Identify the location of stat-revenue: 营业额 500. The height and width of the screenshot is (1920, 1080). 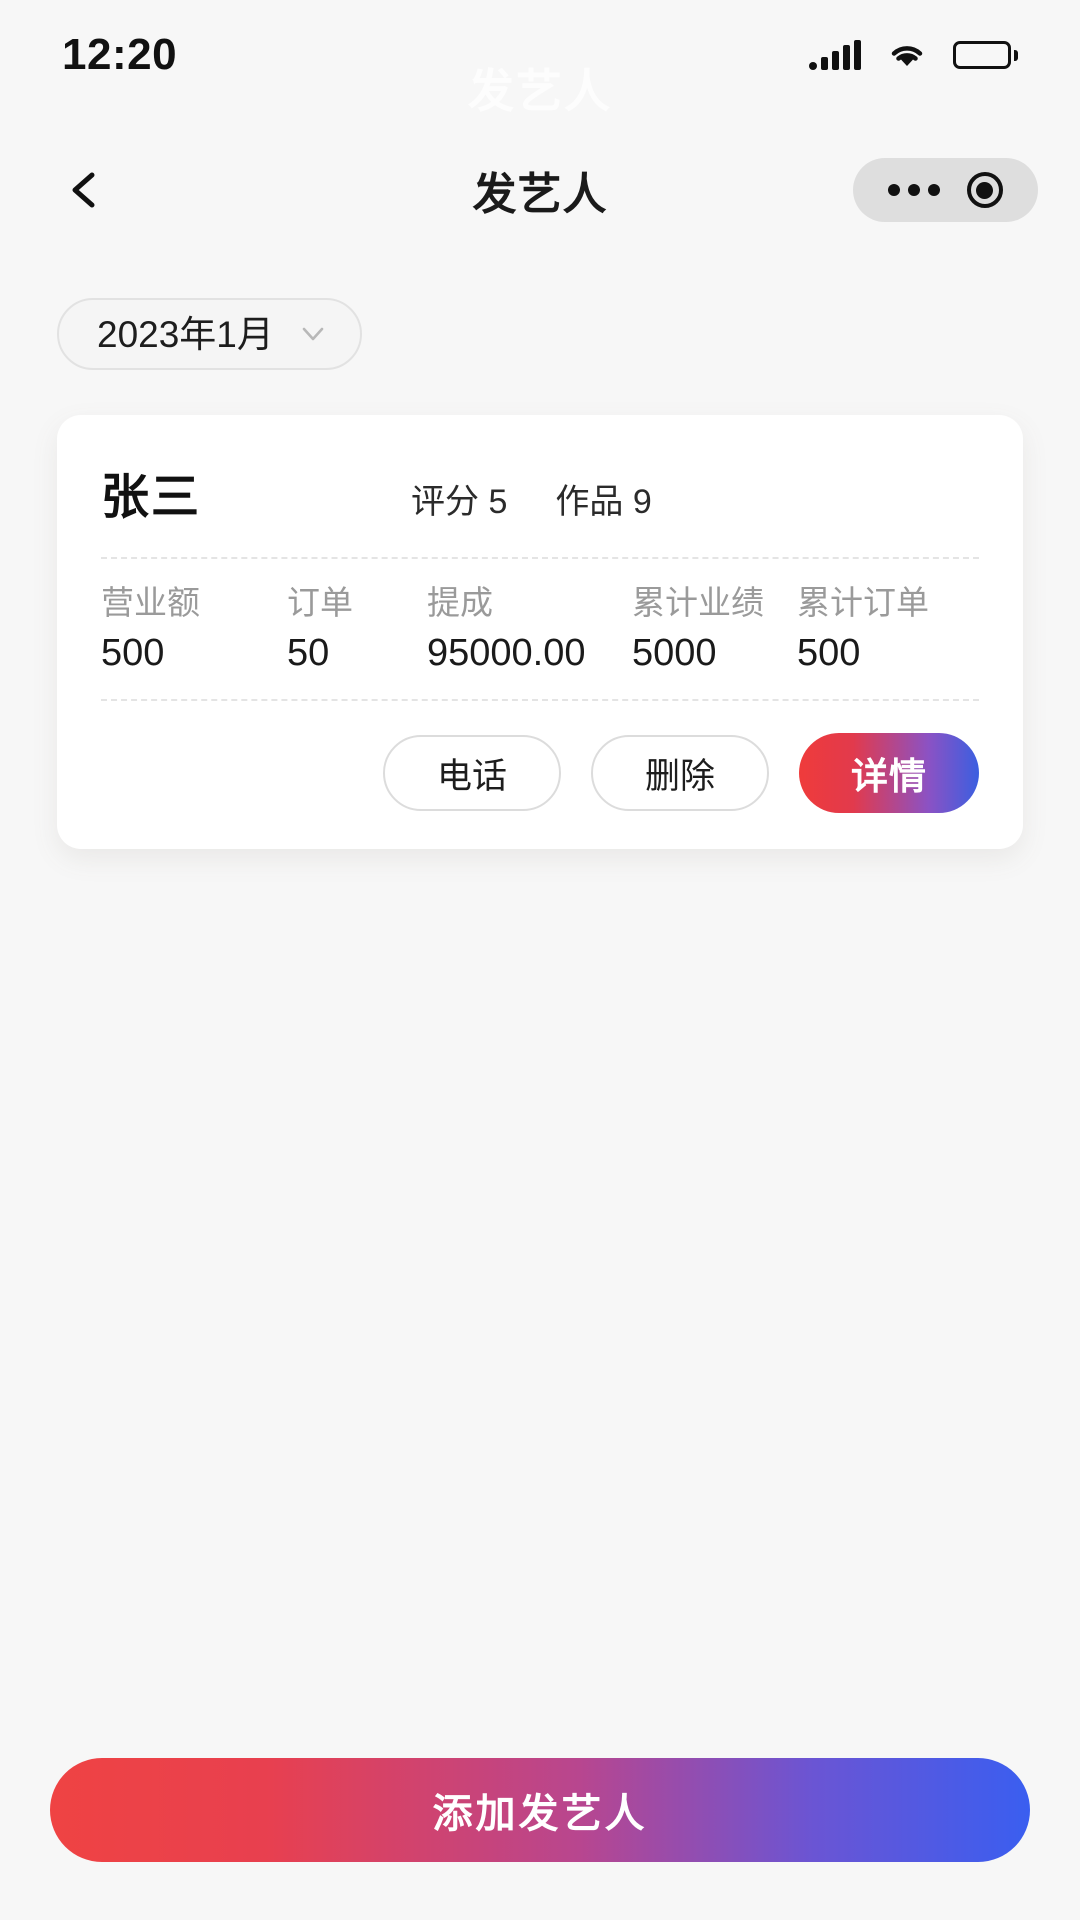
(194, 629).